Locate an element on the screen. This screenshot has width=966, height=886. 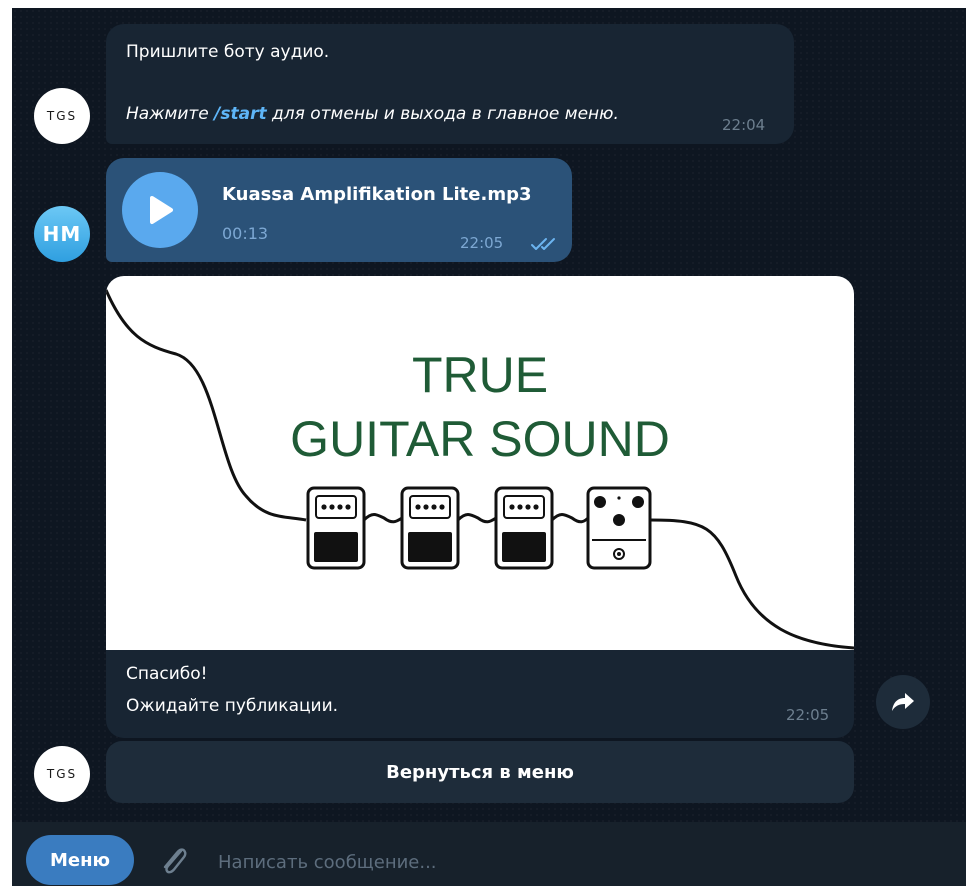
audio-duration: 00:13 is located at coordinates (245, 233).